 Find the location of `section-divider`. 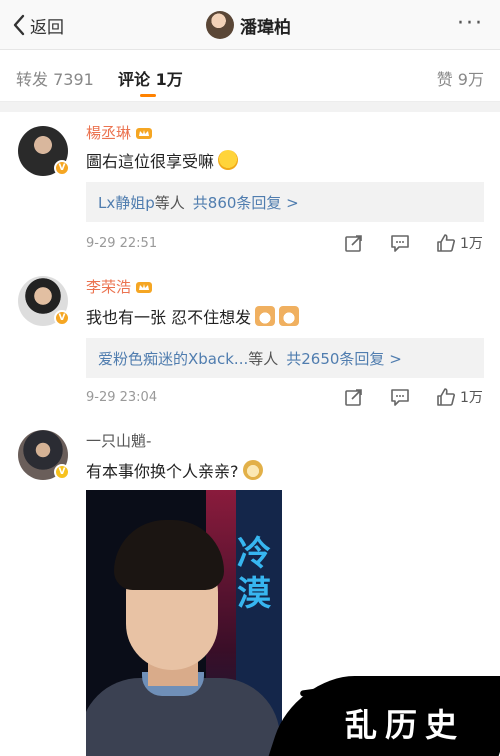

section-divider is located at coordinates (250, 107).